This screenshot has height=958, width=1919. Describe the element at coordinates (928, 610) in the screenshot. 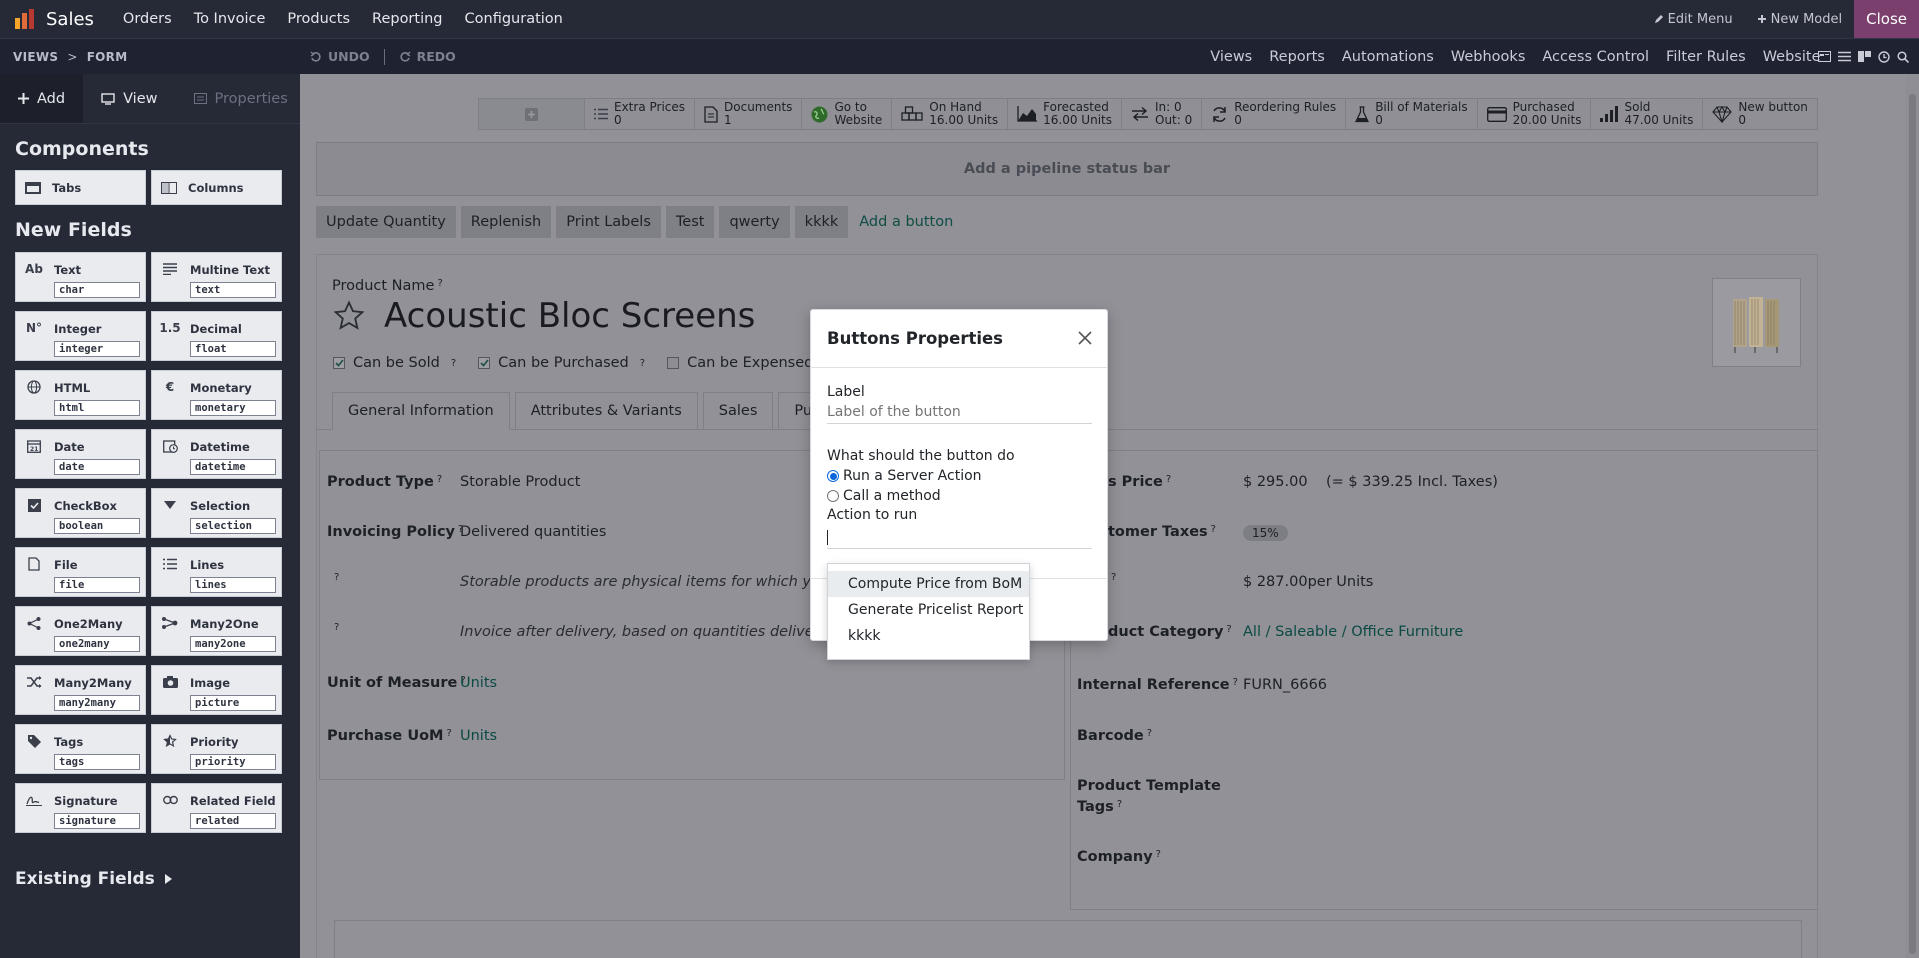

I see `dropdown-option: Generate Pricelist Report` at that location.